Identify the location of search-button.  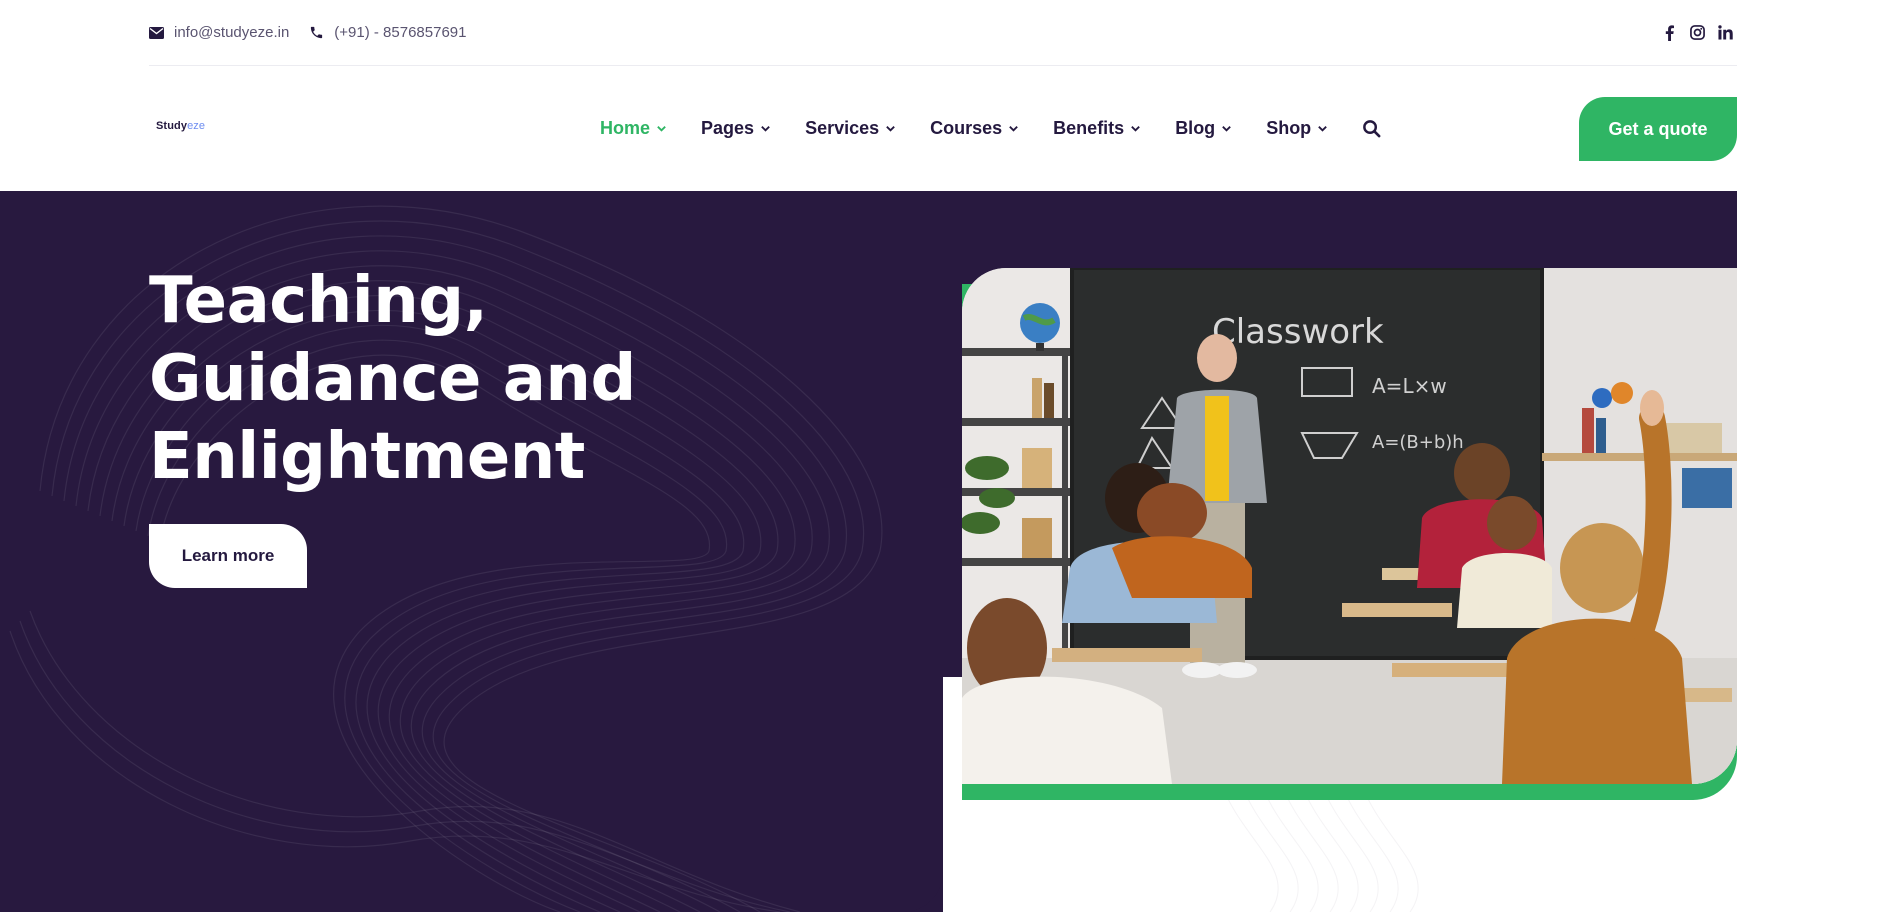
(1371, 128).